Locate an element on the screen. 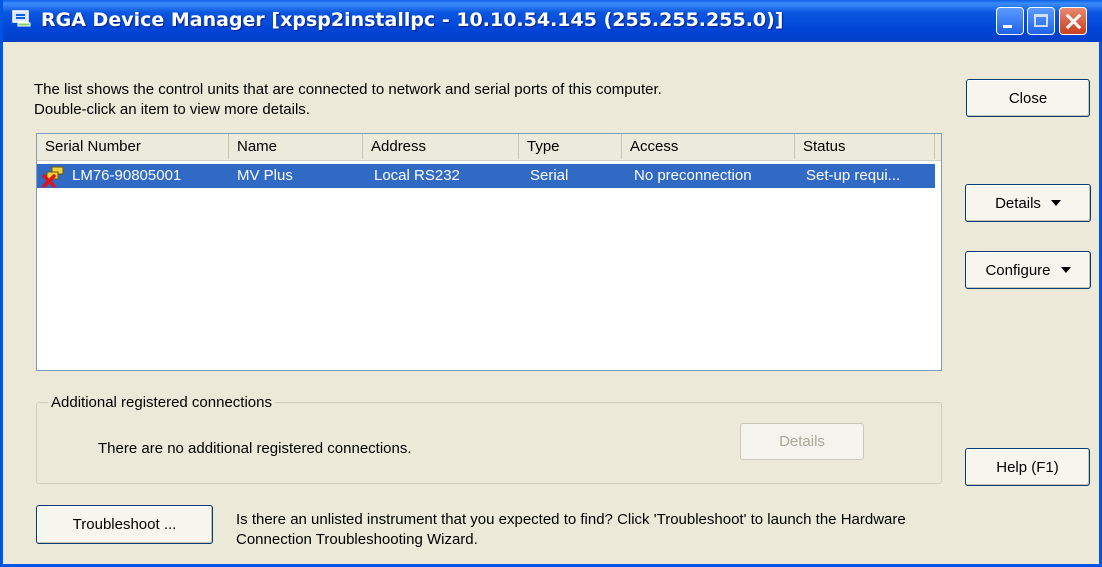 The width and height of the screenshot is (1102, 567). details-menu-button: Details is located at coordinates (1028, 203).